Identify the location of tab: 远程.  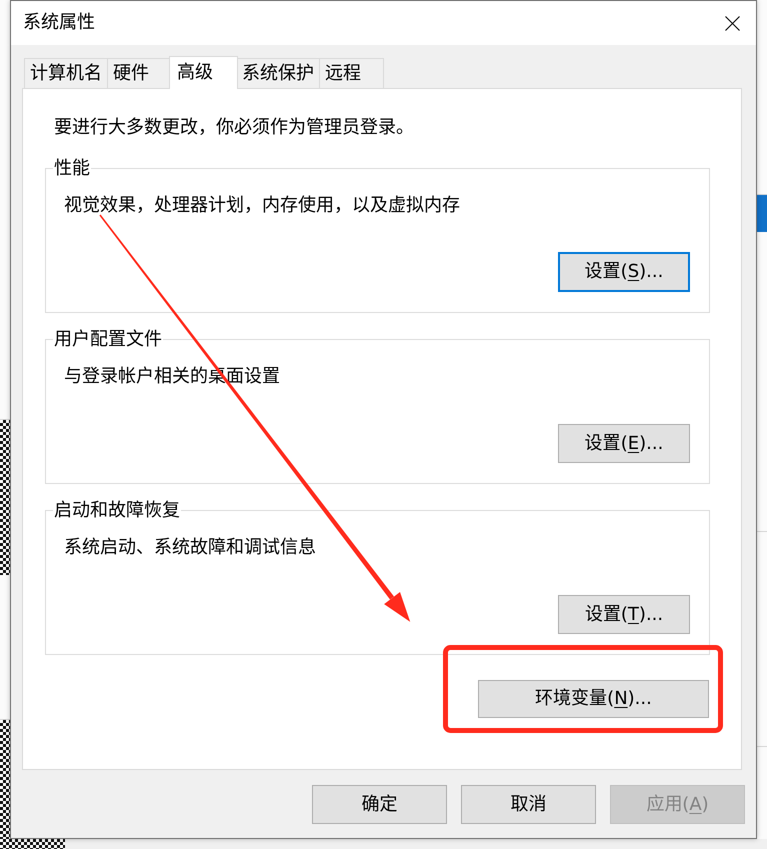
(351, 73).